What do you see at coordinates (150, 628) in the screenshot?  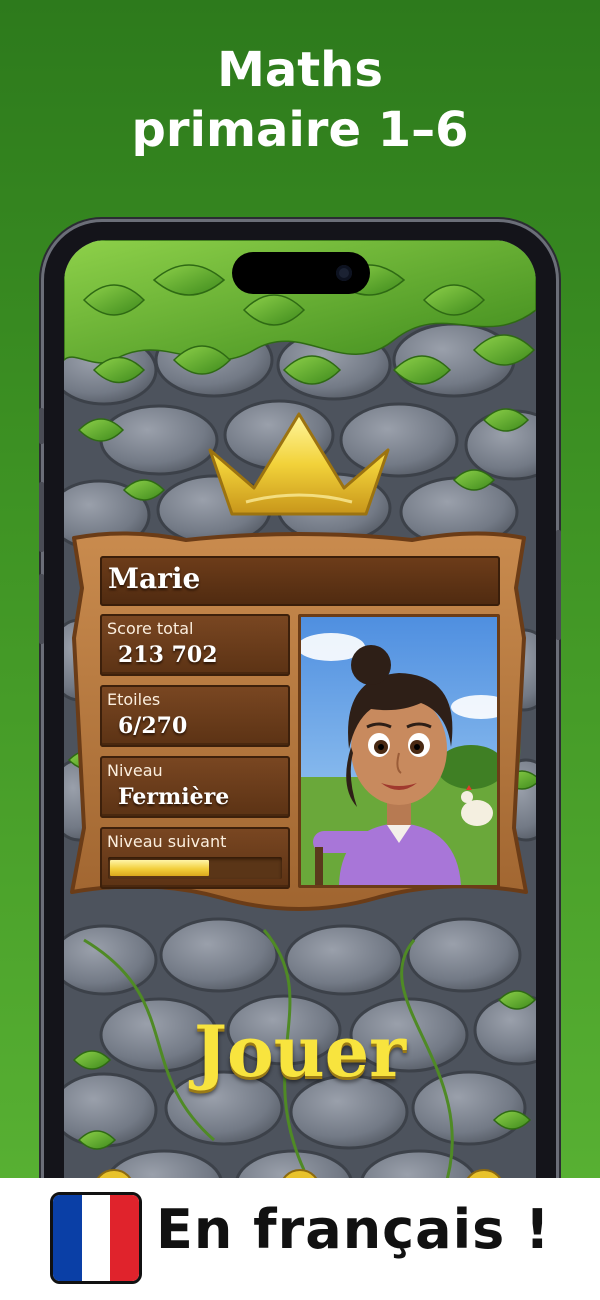 I see `stat-label: Score total` at bounding box center [150, 628].